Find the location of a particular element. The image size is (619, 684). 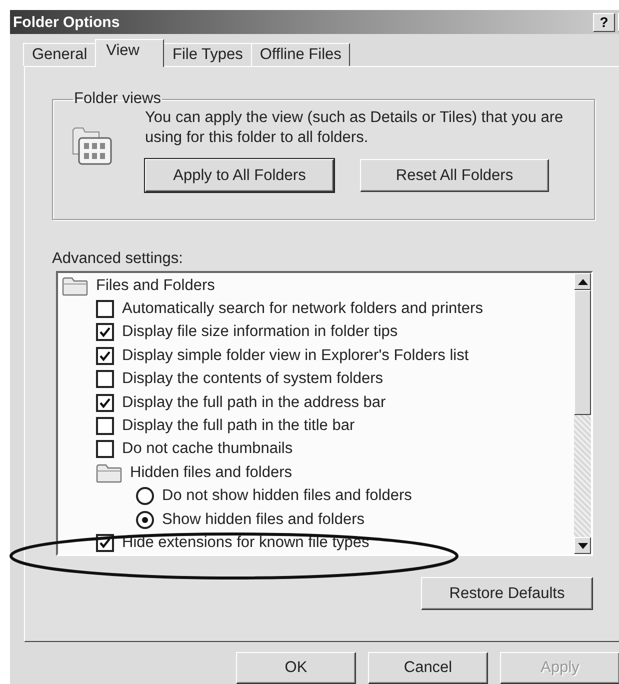

option-label: Do not cache thumbnails is located at coordinates (207, 449).